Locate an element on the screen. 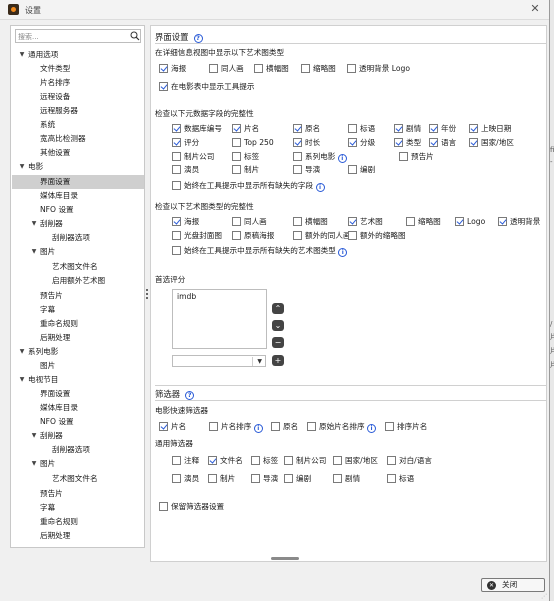  meta-field-checkbox: 编剧 is located at coordinates (361, 169).